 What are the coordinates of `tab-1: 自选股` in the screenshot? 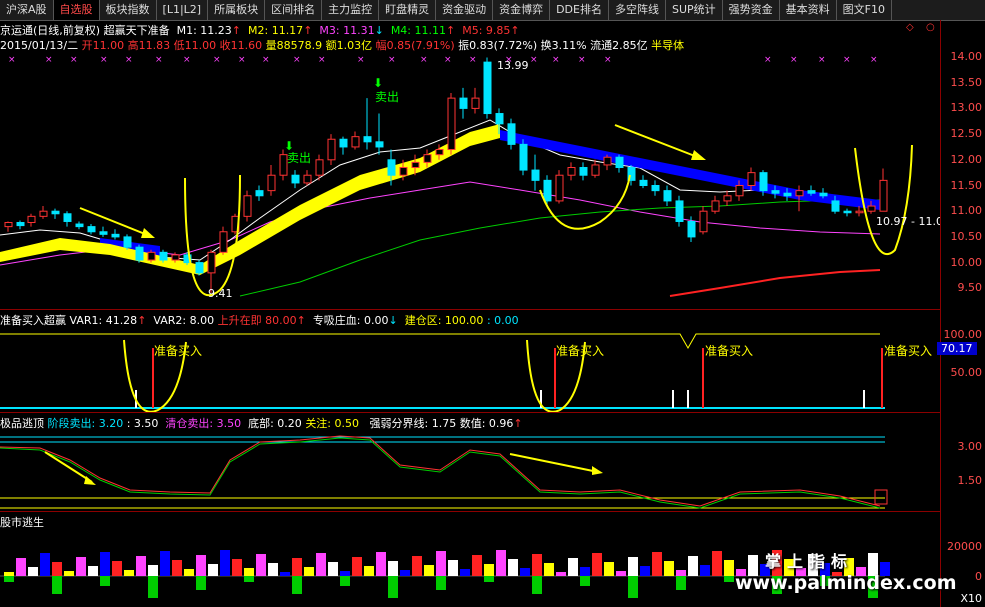 It's located at (76, 10).